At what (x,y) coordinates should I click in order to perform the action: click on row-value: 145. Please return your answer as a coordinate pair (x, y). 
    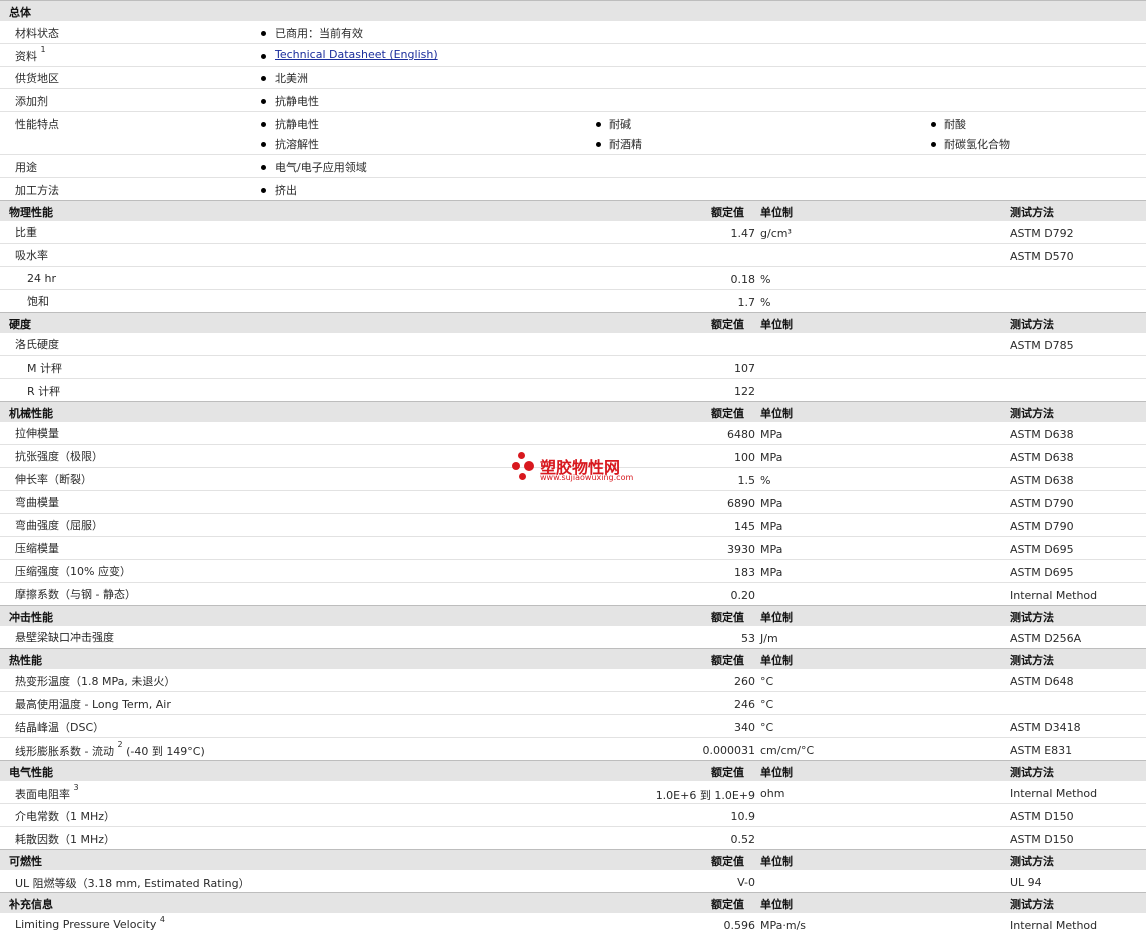
    Looking at the image, I should click on (744, 526).